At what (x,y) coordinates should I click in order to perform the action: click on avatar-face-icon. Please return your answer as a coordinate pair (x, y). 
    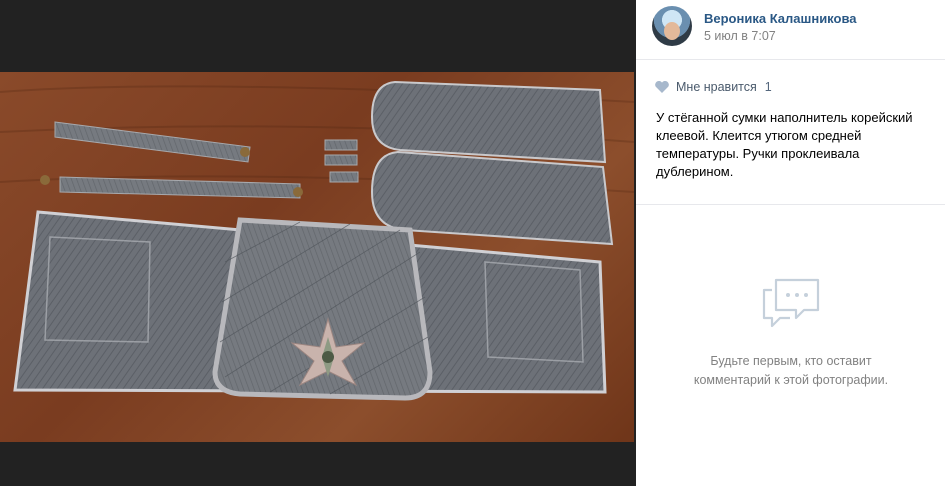
    Looking at the image, I should click on (672, 31).